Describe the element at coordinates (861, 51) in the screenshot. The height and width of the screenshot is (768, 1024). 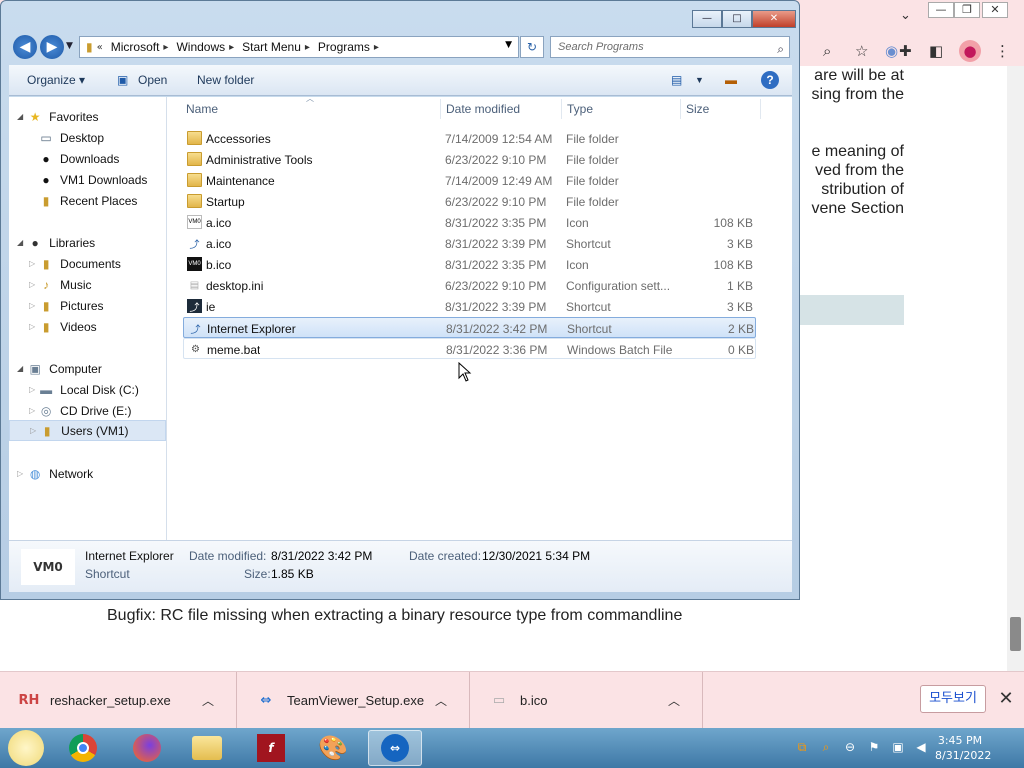
I see `star-icon: ☆` at that location.